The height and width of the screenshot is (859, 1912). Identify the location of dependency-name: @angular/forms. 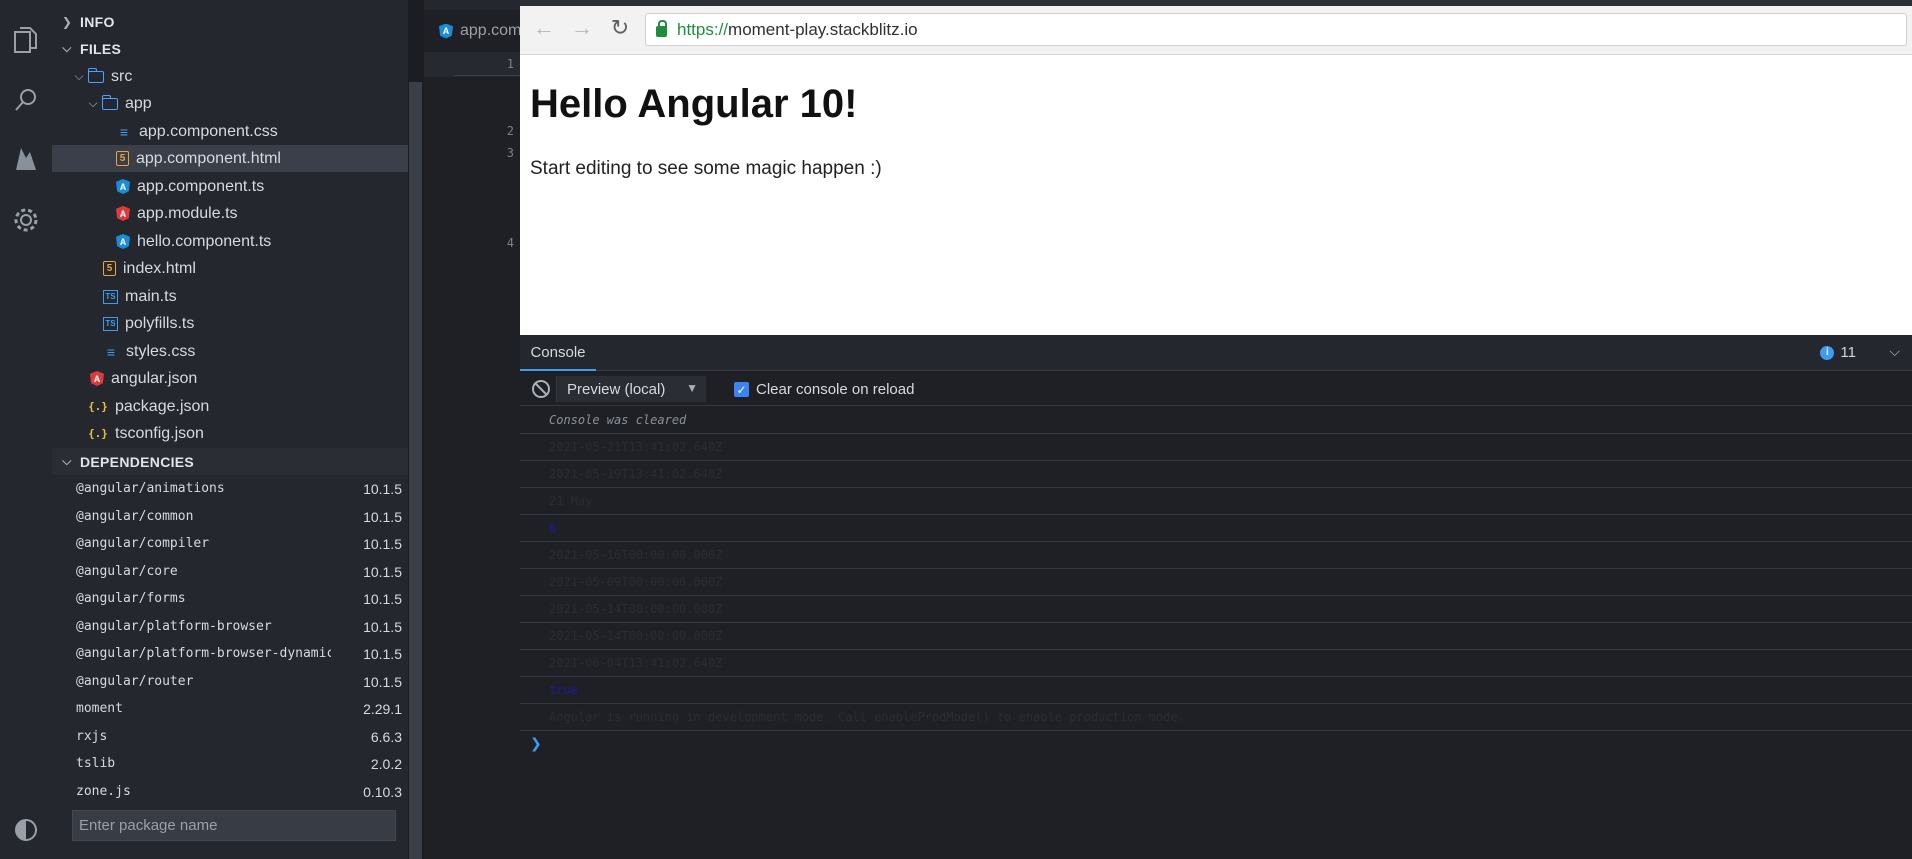
(131, 598).